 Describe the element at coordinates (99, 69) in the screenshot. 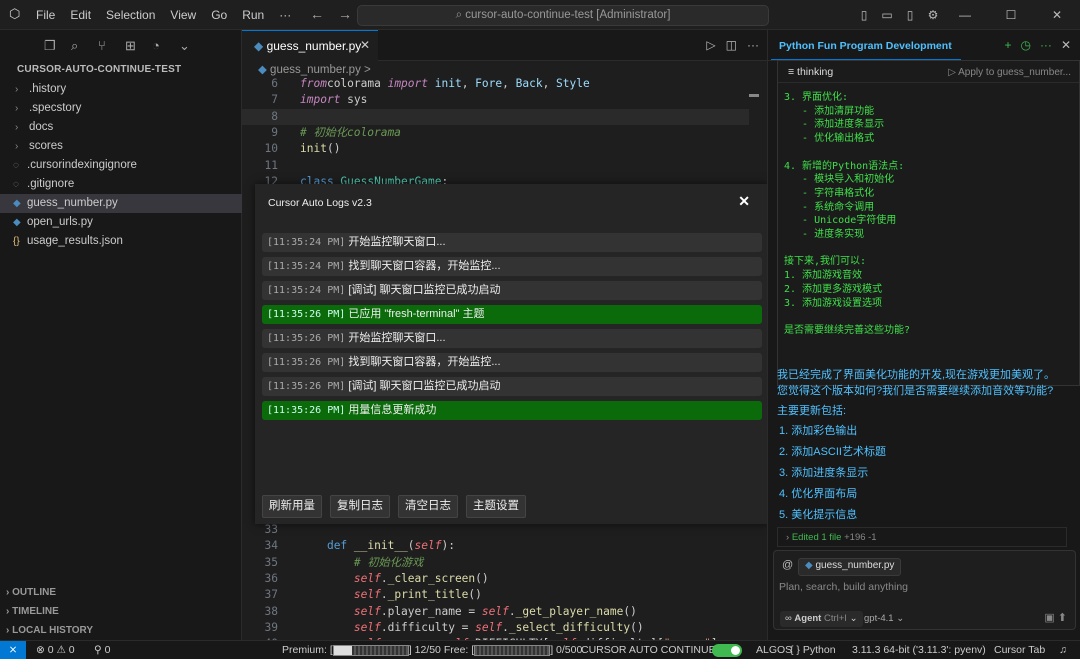

I see `explorer-root-folder: CURSOR-AUTO-CONTINUE-TEST` at that location.